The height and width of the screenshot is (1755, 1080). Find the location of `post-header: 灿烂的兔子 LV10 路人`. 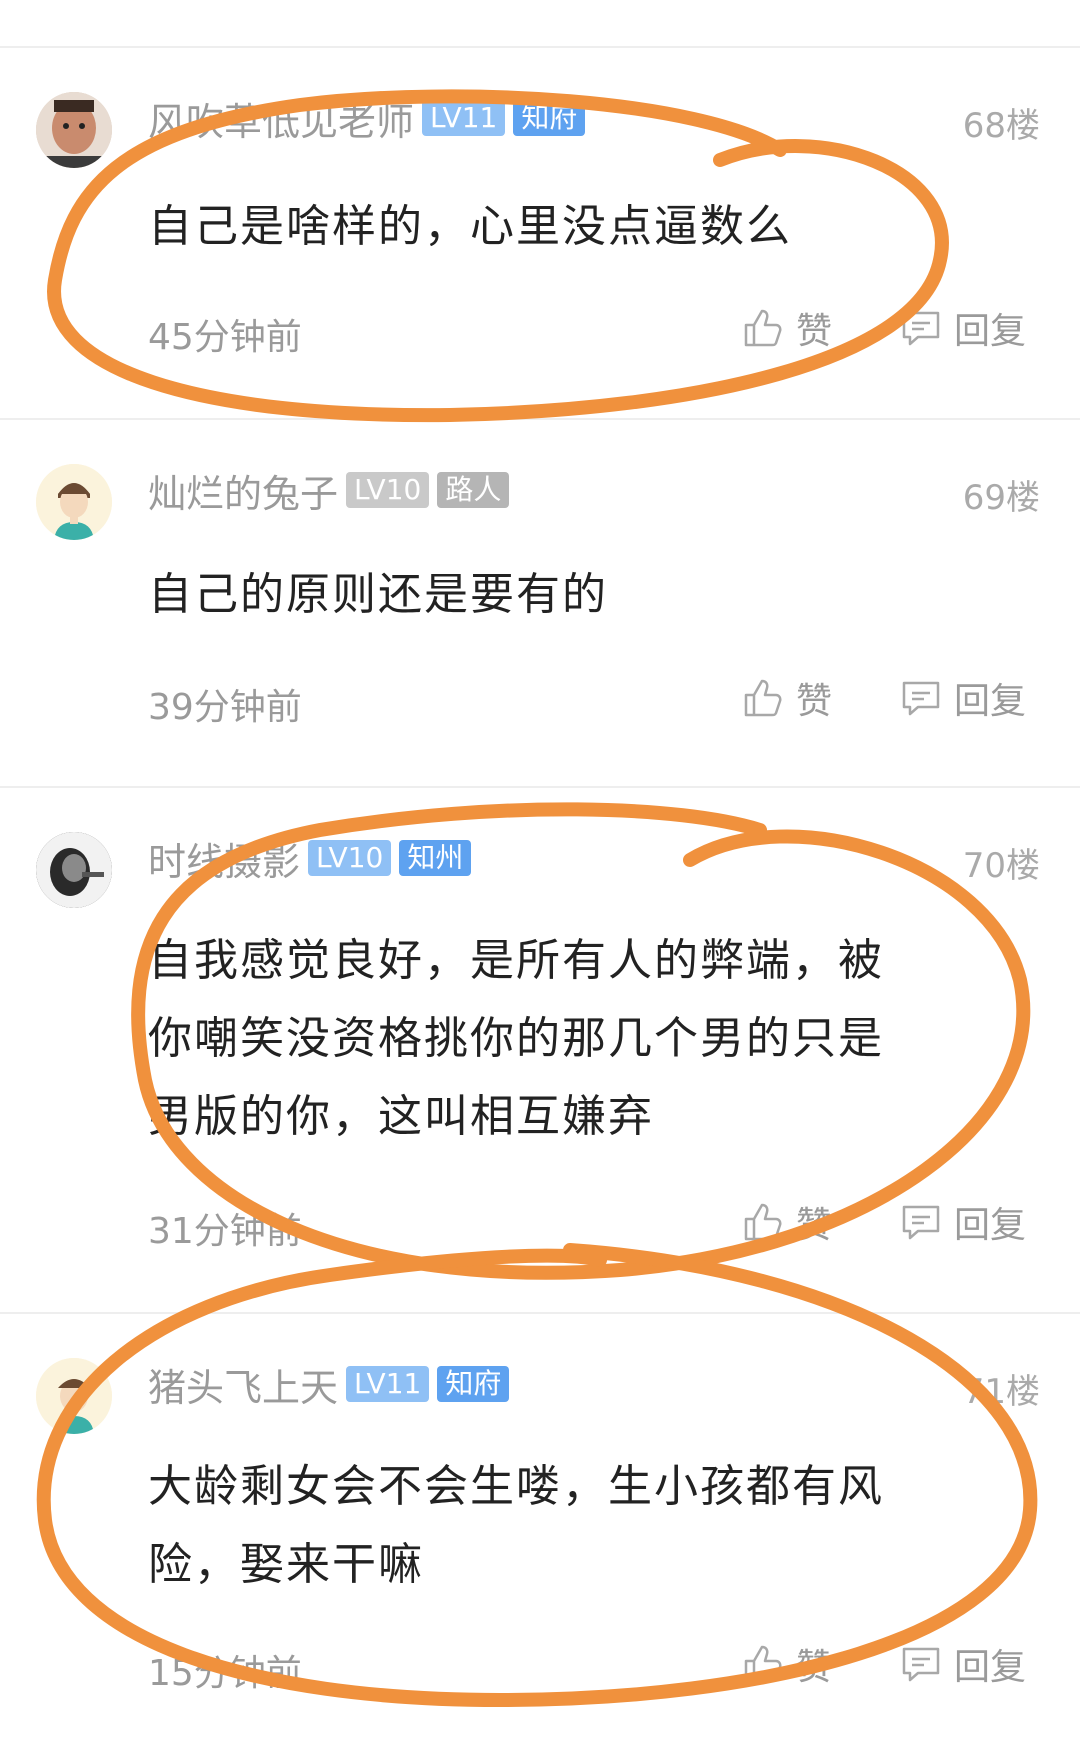

post-header: 灿烂的兔子 LV10 路人 is located at coordinates (329, 492).